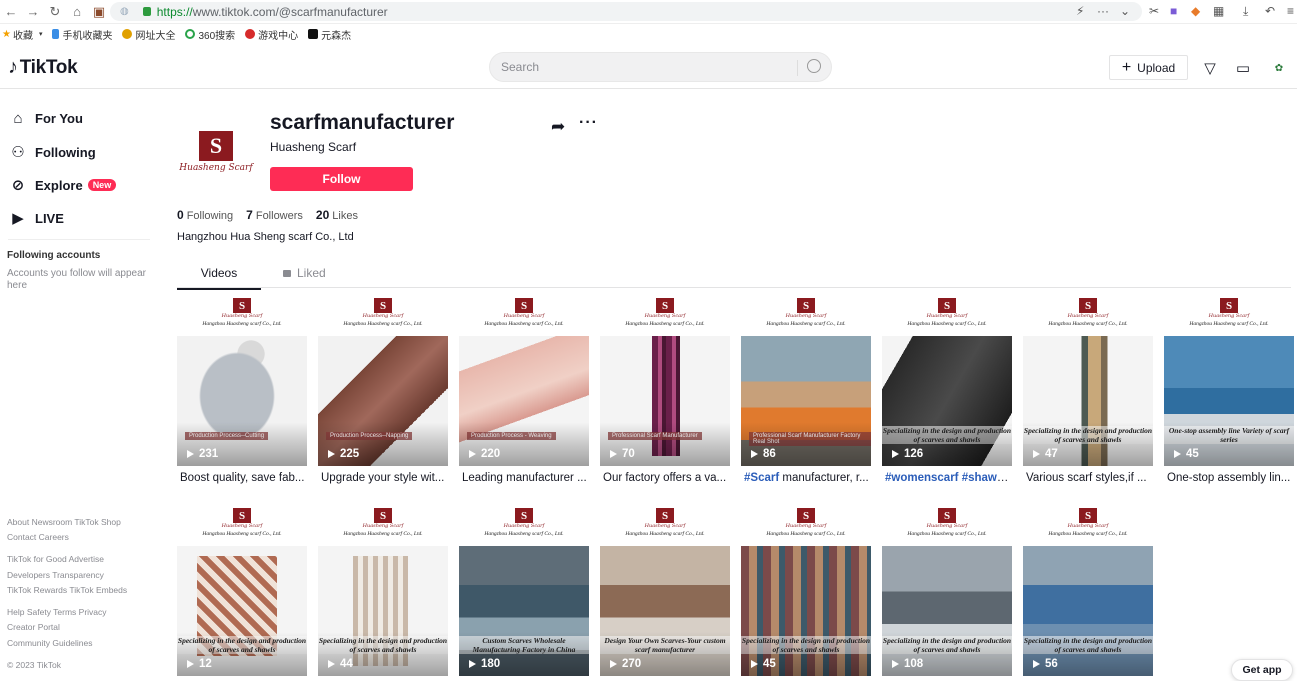  I want to click on footer-links-row: Developers Transparency, so click(55, 575).